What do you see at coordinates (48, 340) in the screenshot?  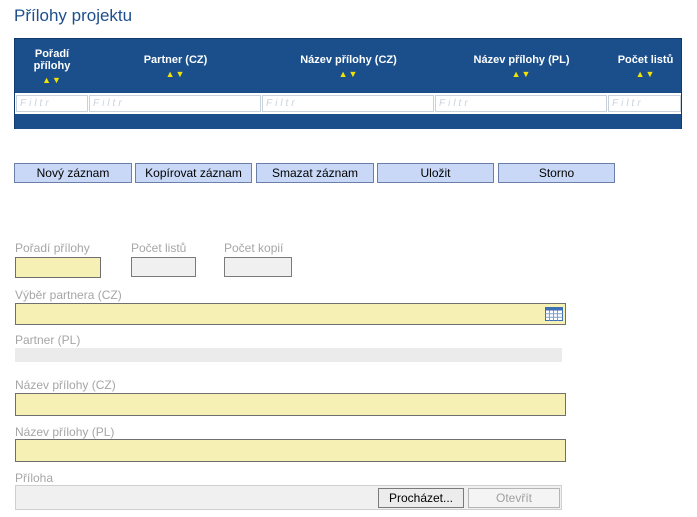 I see `partner-pl-label: Partner (PL)` at bounding box center [48, 340].